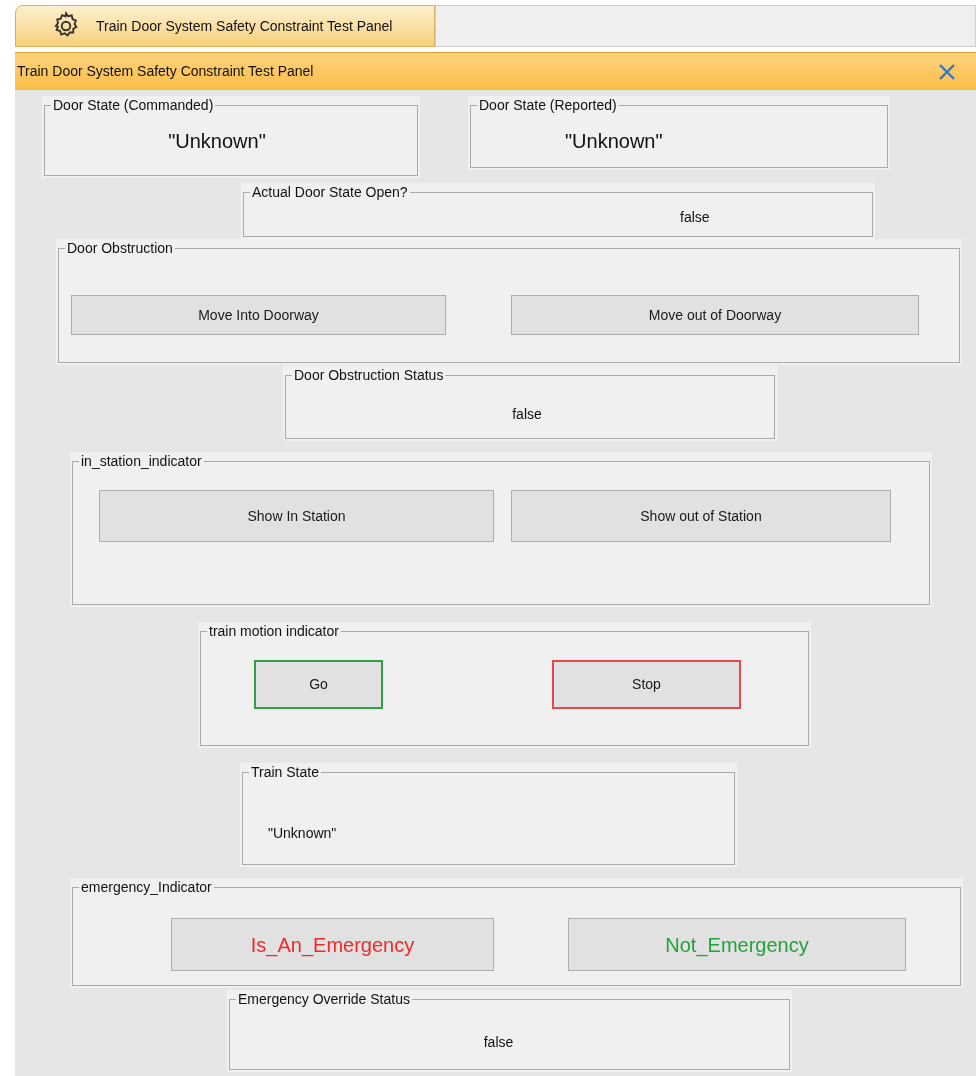 The width and height of the screenshot is (976, 1076). Describe the element at coordinates (258, 315) in the screenshot. I see `action-button: Move Into Doorway` at that location.